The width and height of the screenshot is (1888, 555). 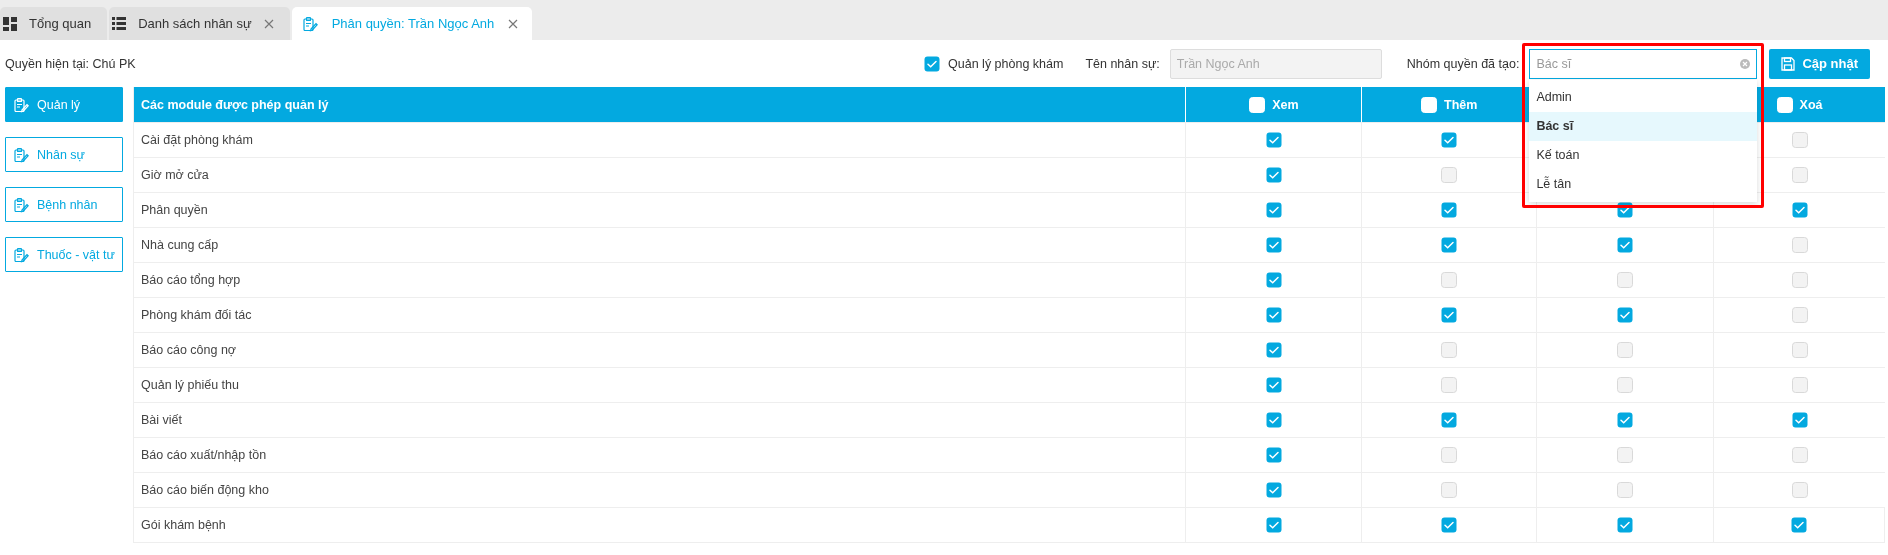 I want to click on module-name: Bài viết, so click(x=161, y=420).